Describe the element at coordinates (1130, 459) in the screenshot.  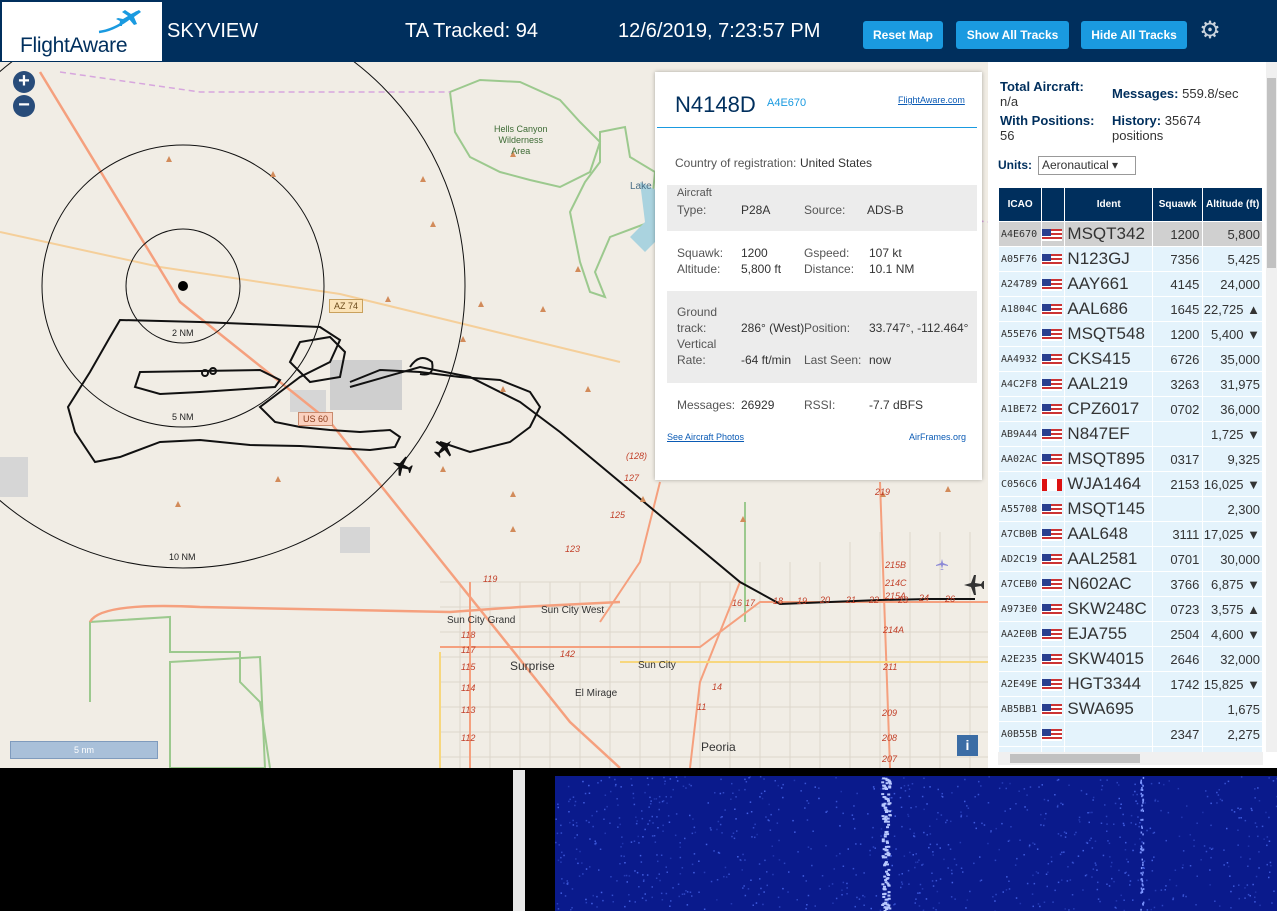
I see `table-row: AA02AC MSQT895 0317 9,325` at that location.